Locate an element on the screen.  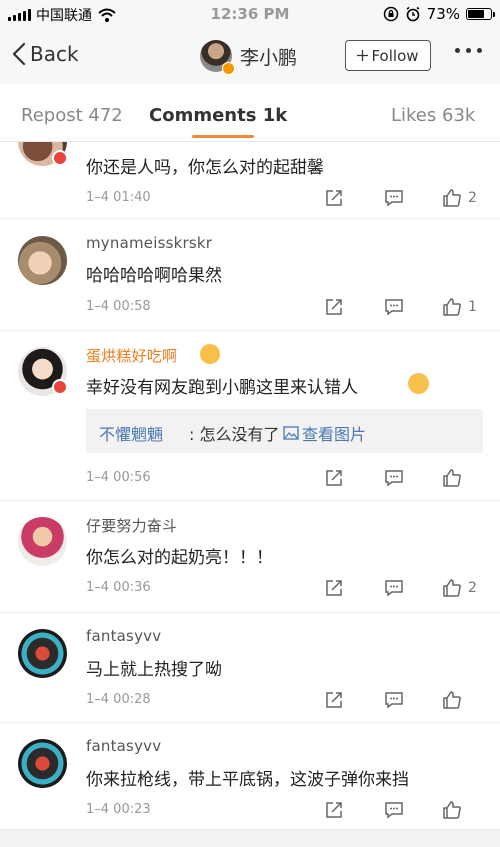
comment-item: fantasyvv 你来拉枪线，带上平底锅，这波子弹你来挡 1–4 00:23 is located at coordinates (250, 776).